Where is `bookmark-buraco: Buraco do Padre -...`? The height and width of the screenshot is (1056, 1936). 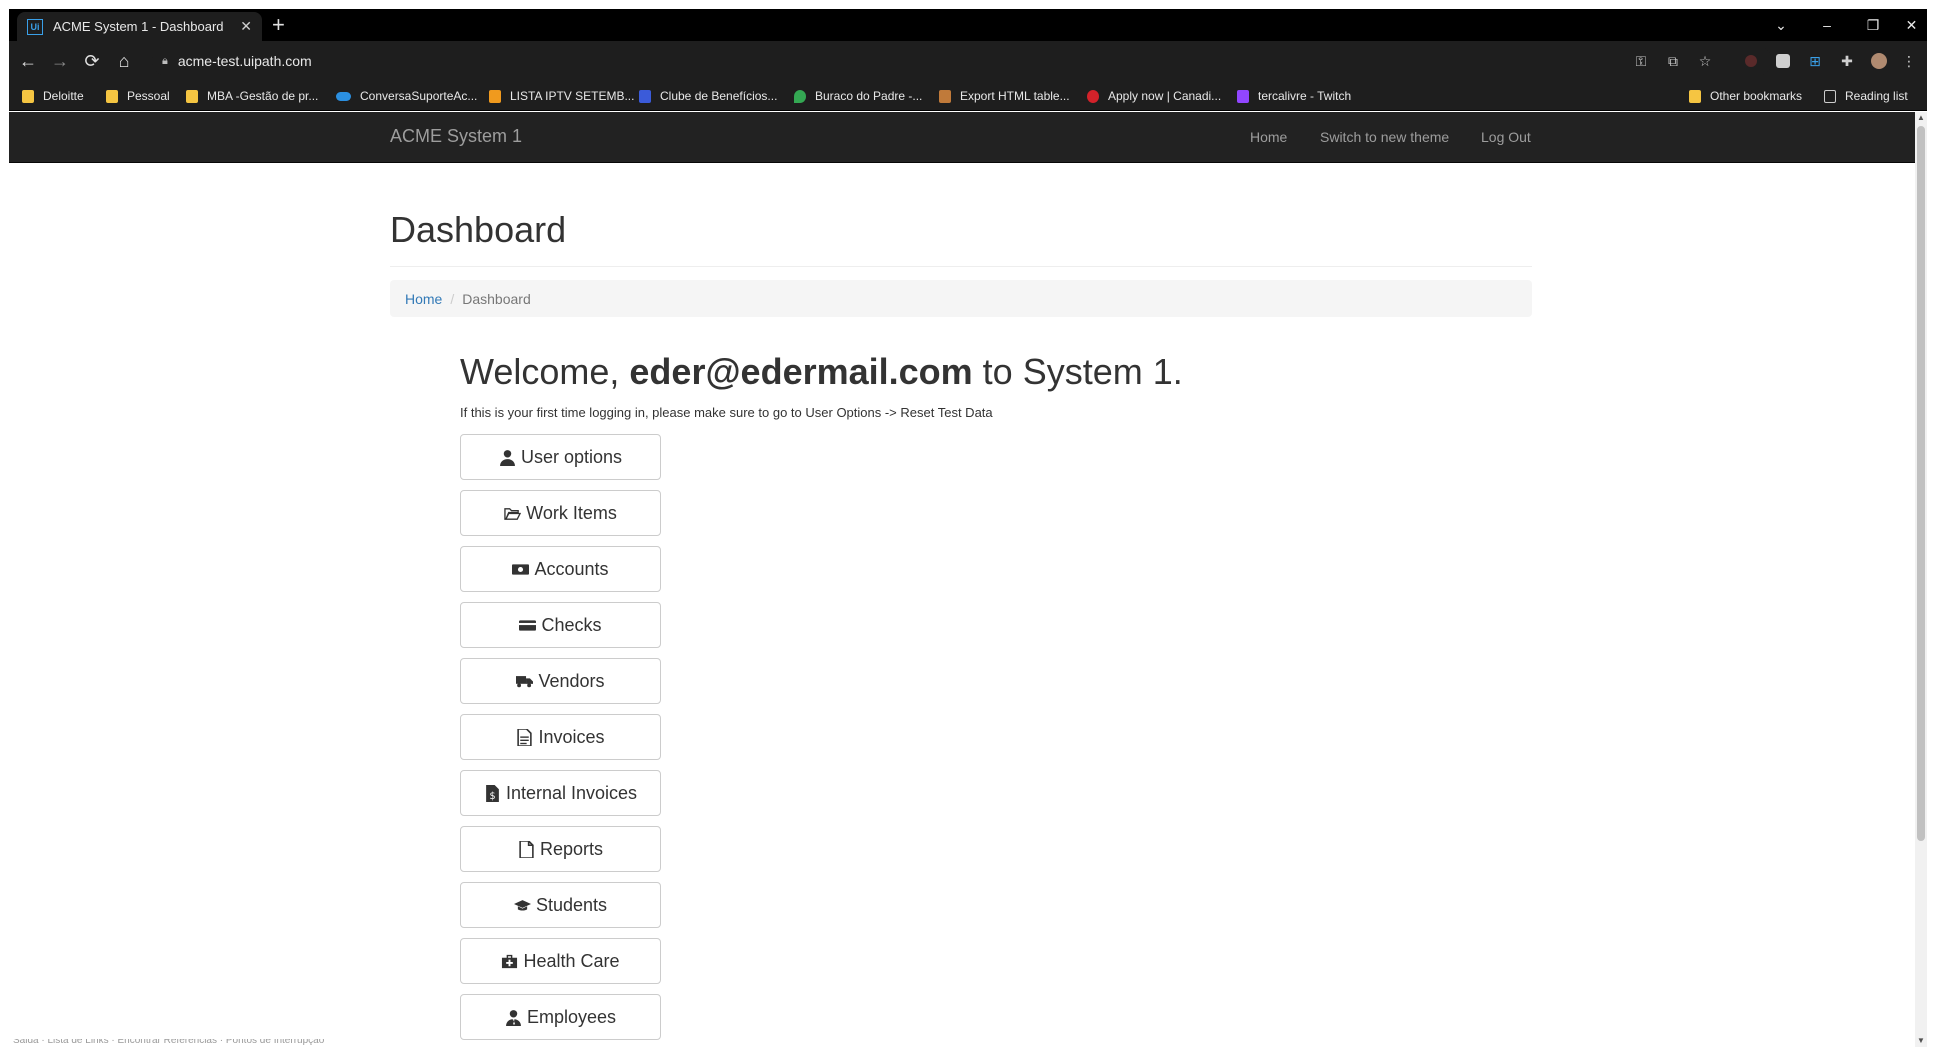 bookmark-buraco: Buraco do Padre -... is located at coordinates (858, 96).